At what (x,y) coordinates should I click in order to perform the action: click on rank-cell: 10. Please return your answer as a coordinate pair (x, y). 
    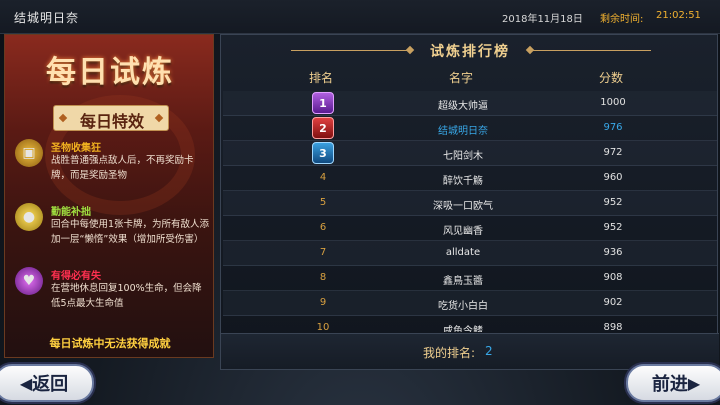
    Looking at the image, I should click on (323, 327).